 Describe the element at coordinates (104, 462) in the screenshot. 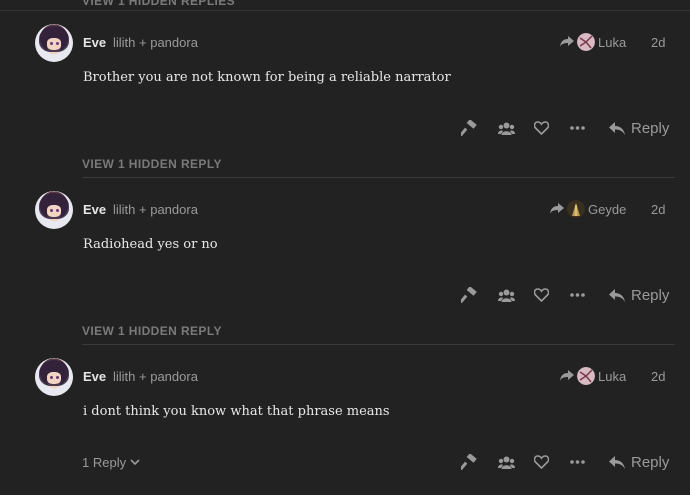

I see `replies-count-label: 1 Reply` at that location.